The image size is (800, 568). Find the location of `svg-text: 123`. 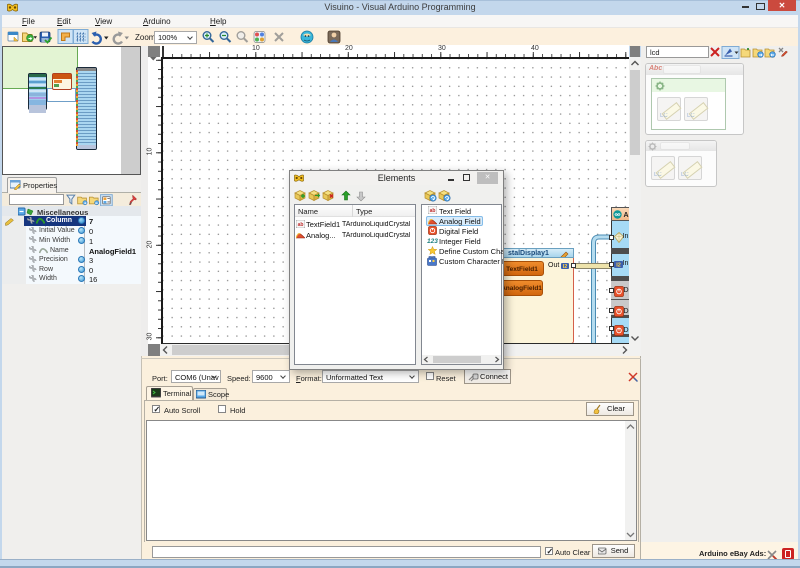

svg-text: 123 is located at coordinates (432, 241).